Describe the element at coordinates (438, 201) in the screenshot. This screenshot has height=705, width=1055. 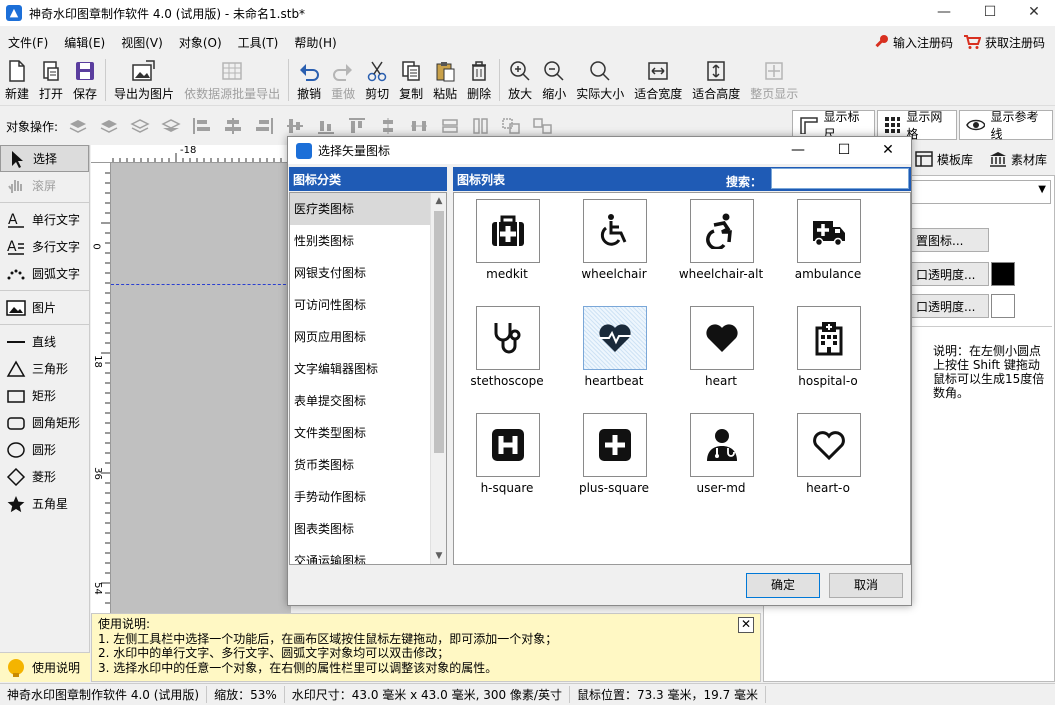
I see `scroll-up-icon: ▲` at that location.